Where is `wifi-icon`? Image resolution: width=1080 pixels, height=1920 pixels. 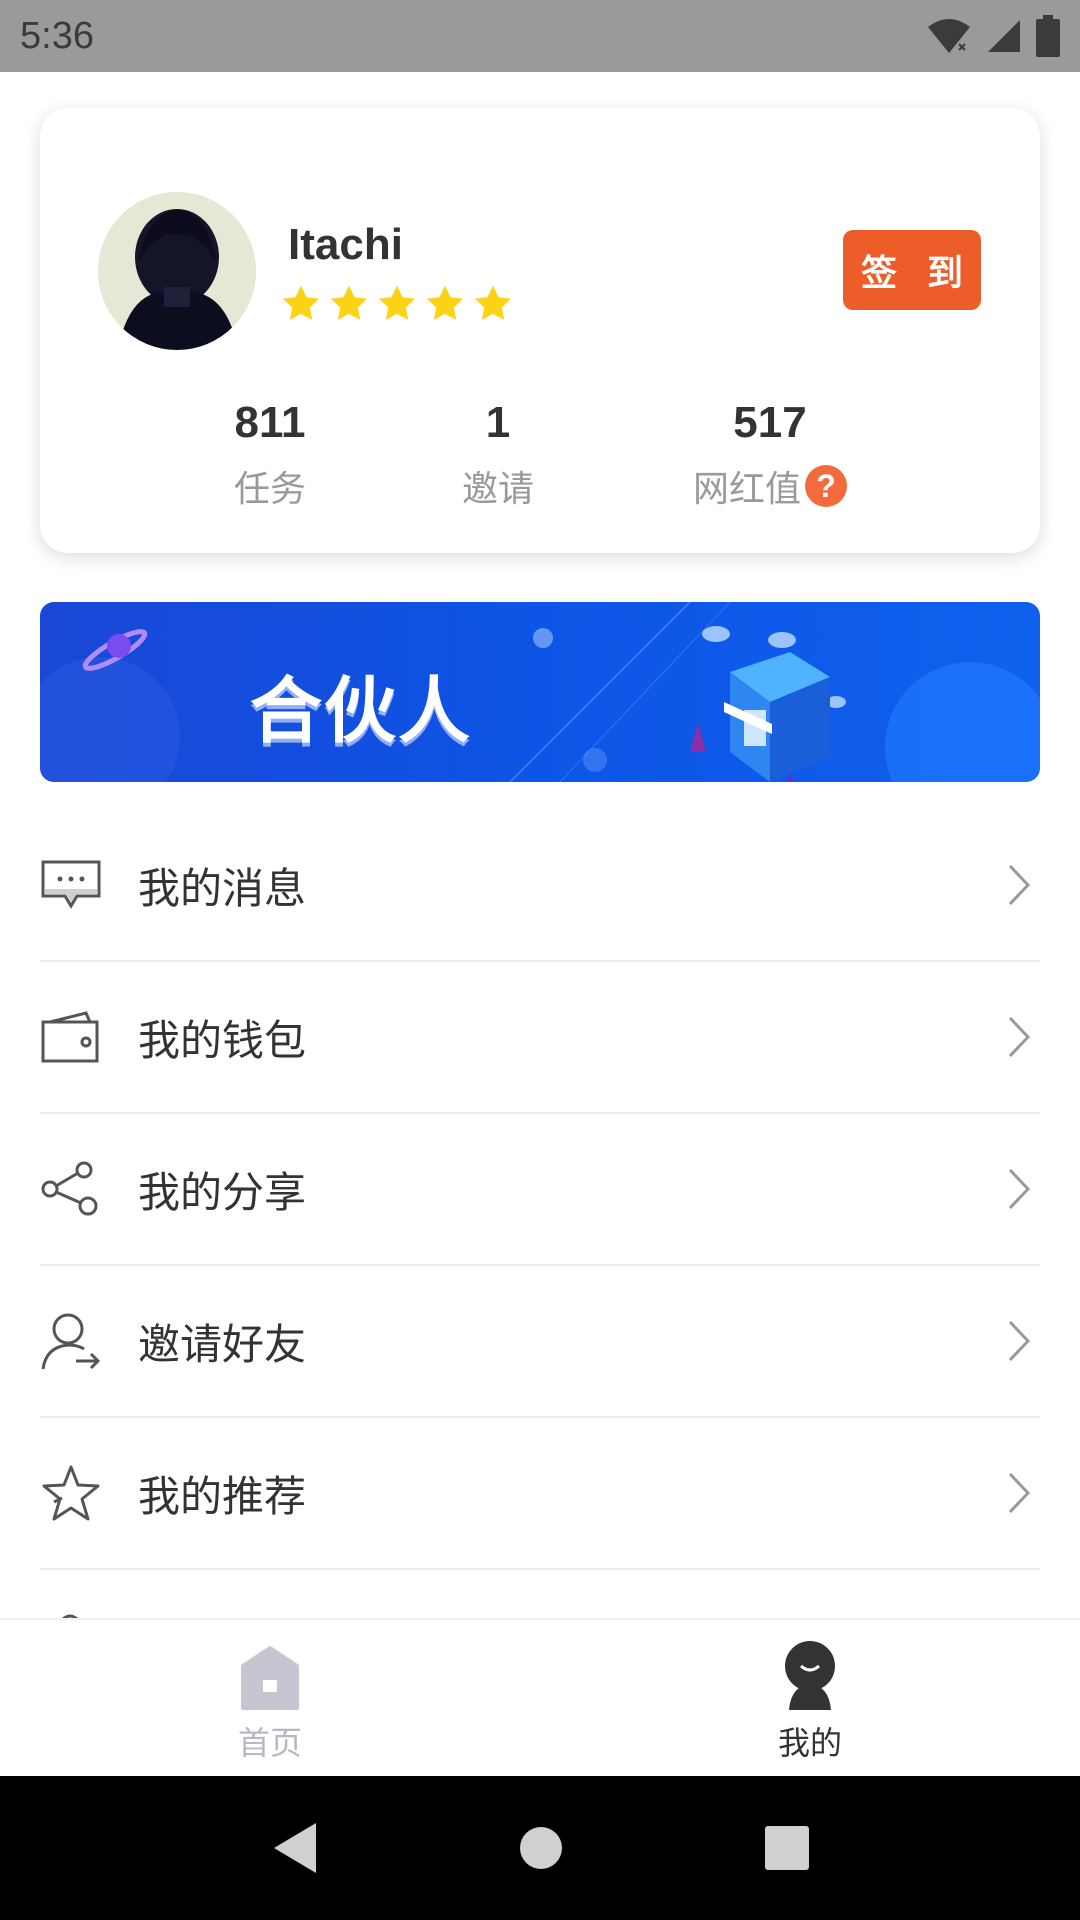
wifi-icon is located at coordinates (949, 36).